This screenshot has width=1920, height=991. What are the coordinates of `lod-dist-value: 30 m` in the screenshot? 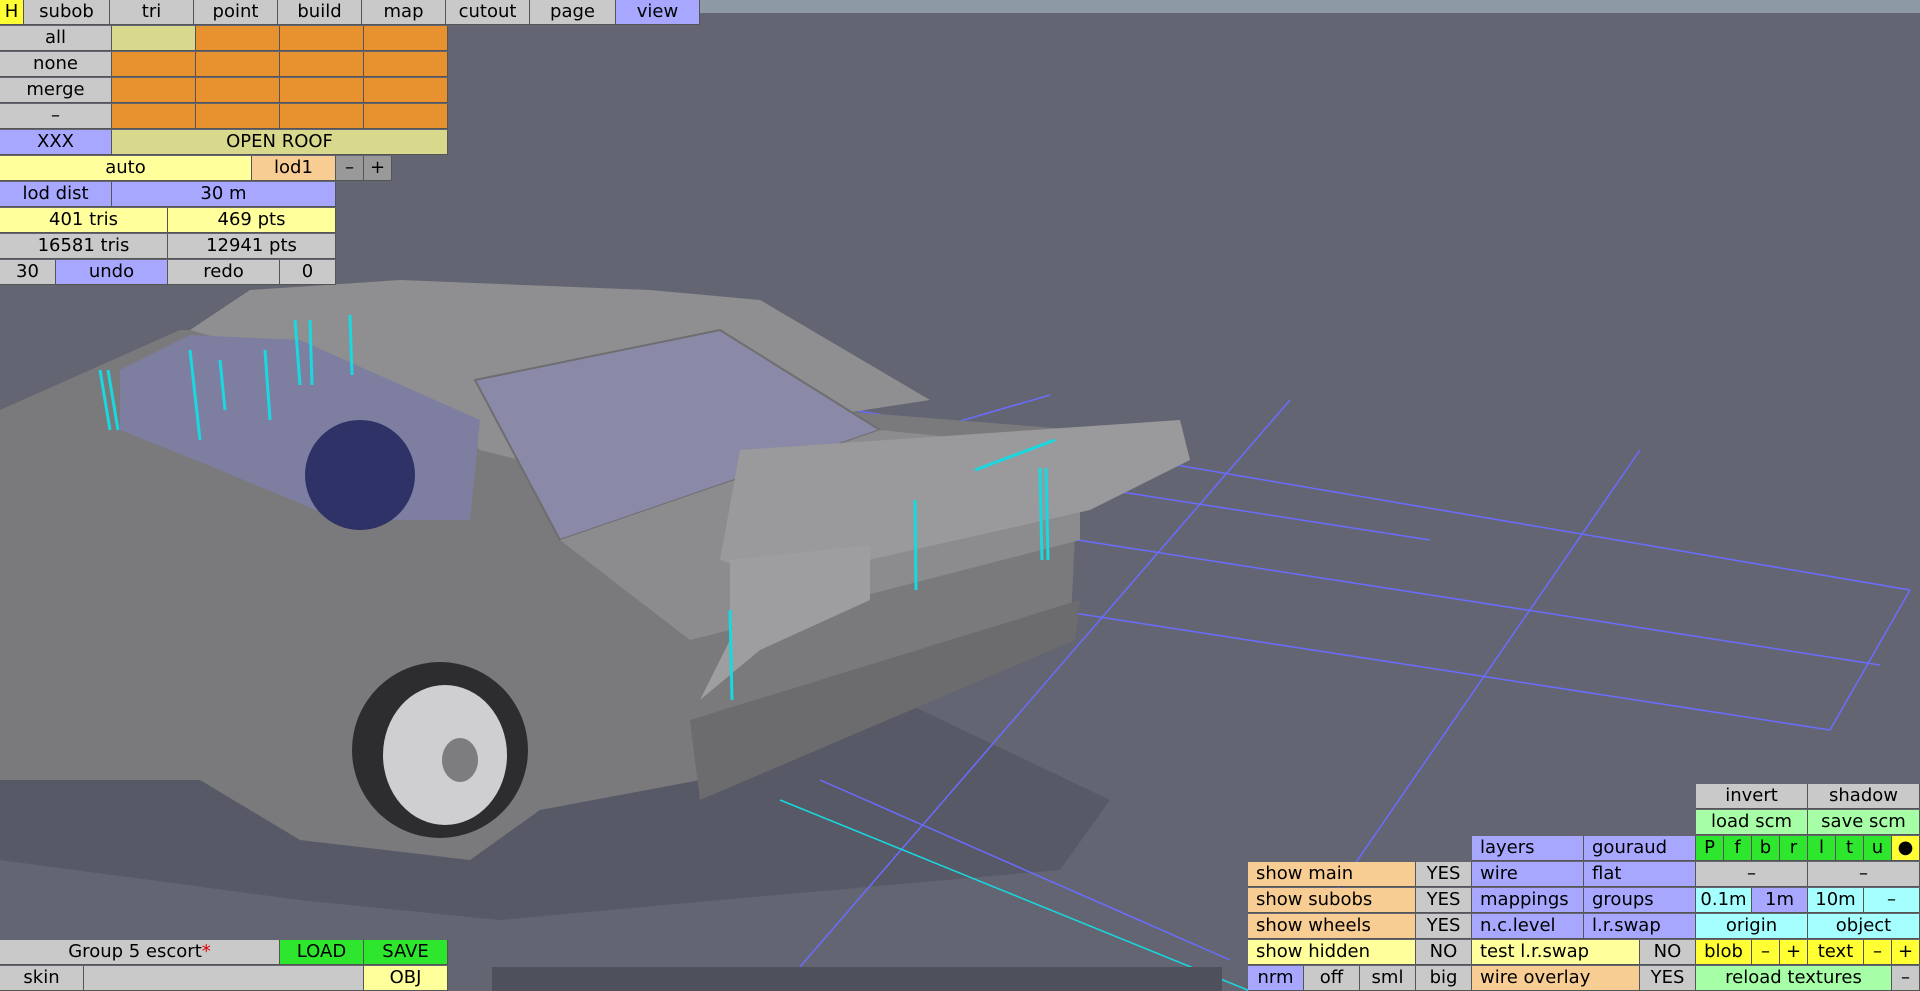 It's located at (224, 194).